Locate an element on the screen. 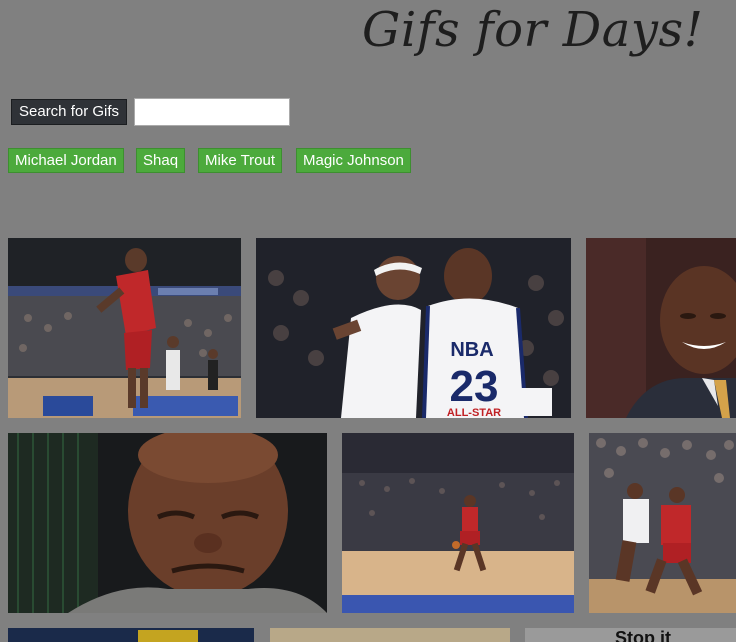 The width and height of the screenshot is (736, 642). jersey-number: 23 is located at coordinates (474, 386).